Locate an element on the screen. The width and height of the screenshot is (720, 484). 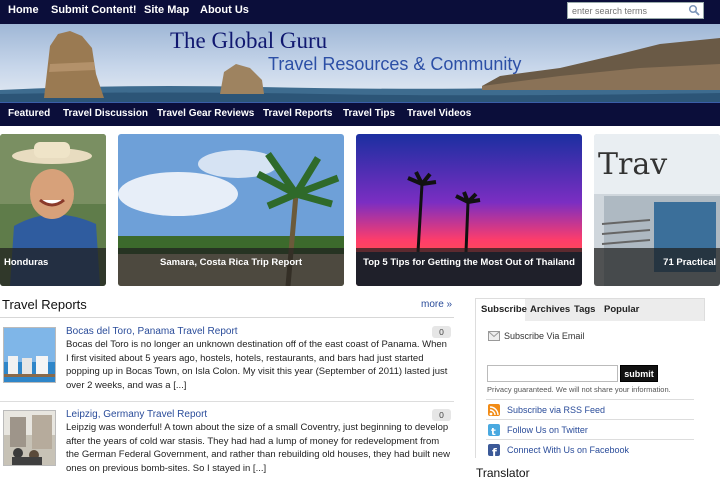
search-icon is located at coordinates (694, 10).